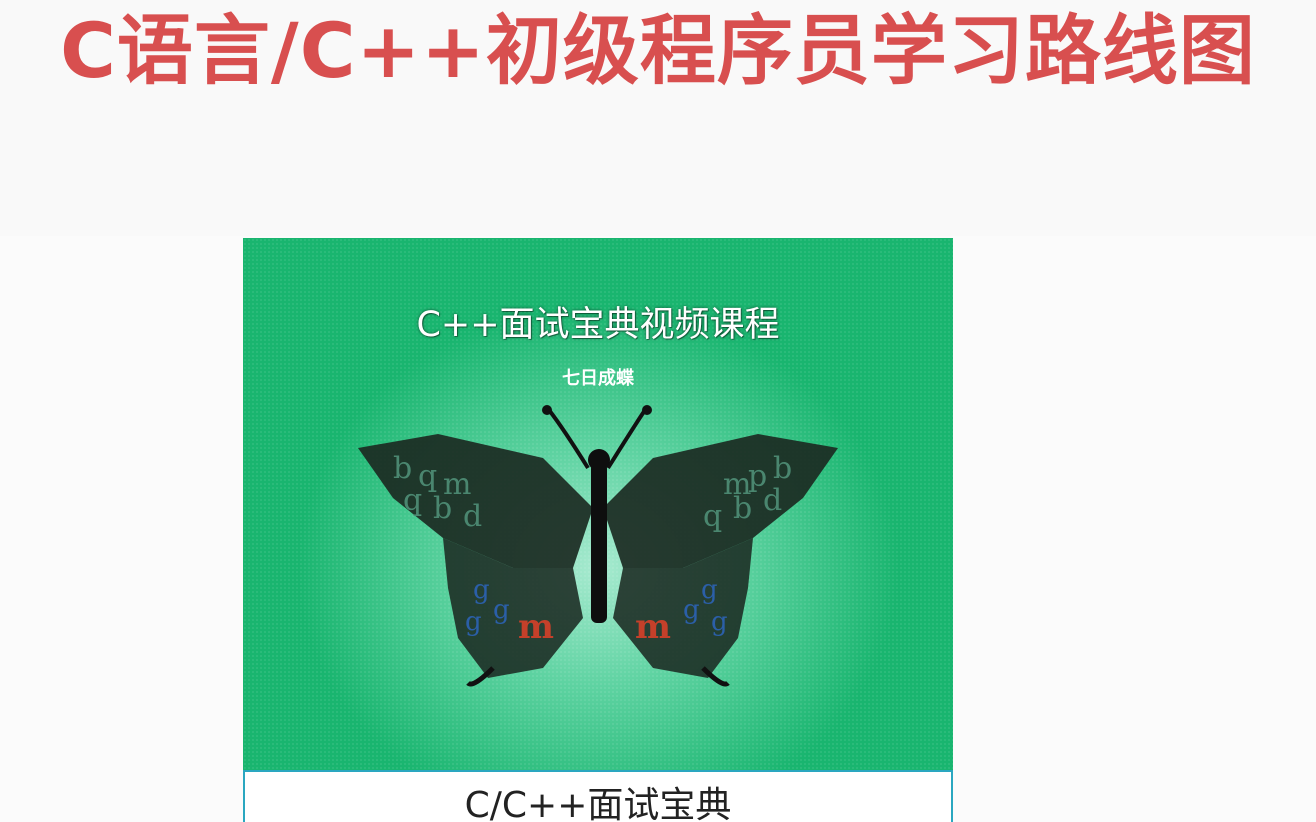  What do you see at coordinates (598, 796) in the screenshot?
I see `course-caption: C/C++面试宝典` at bounding box center [598, 796].